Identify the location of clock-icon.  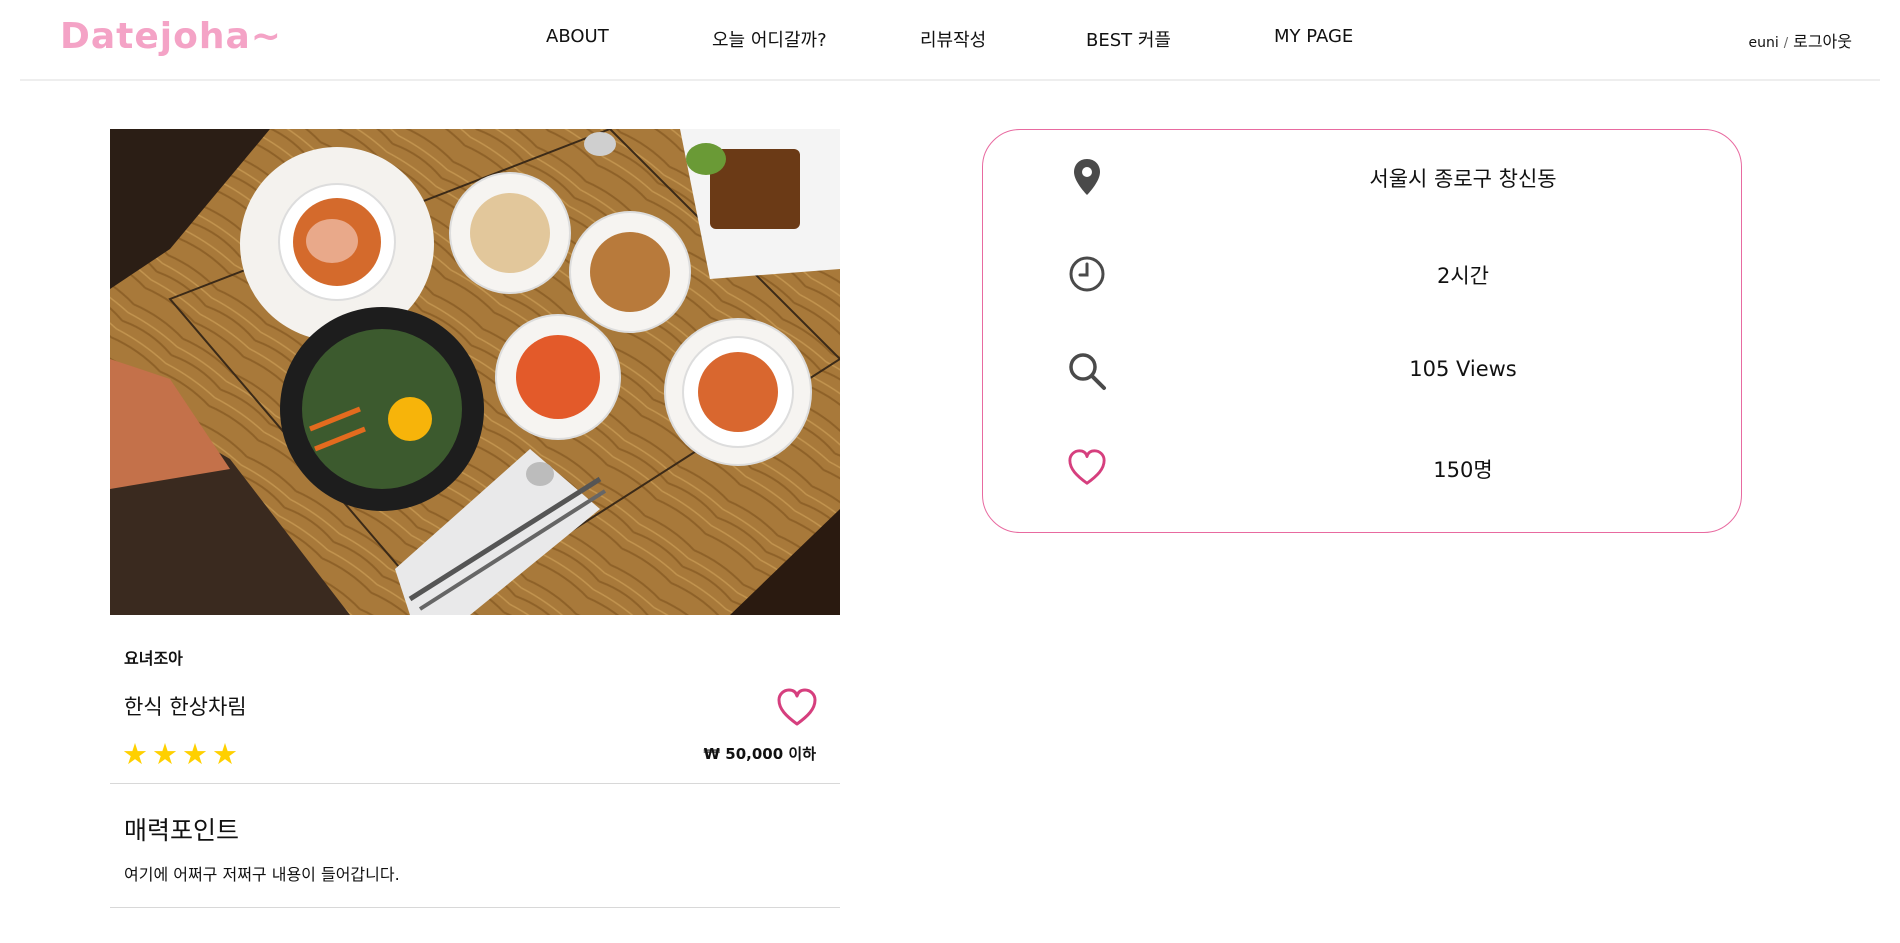
(1087, 274).